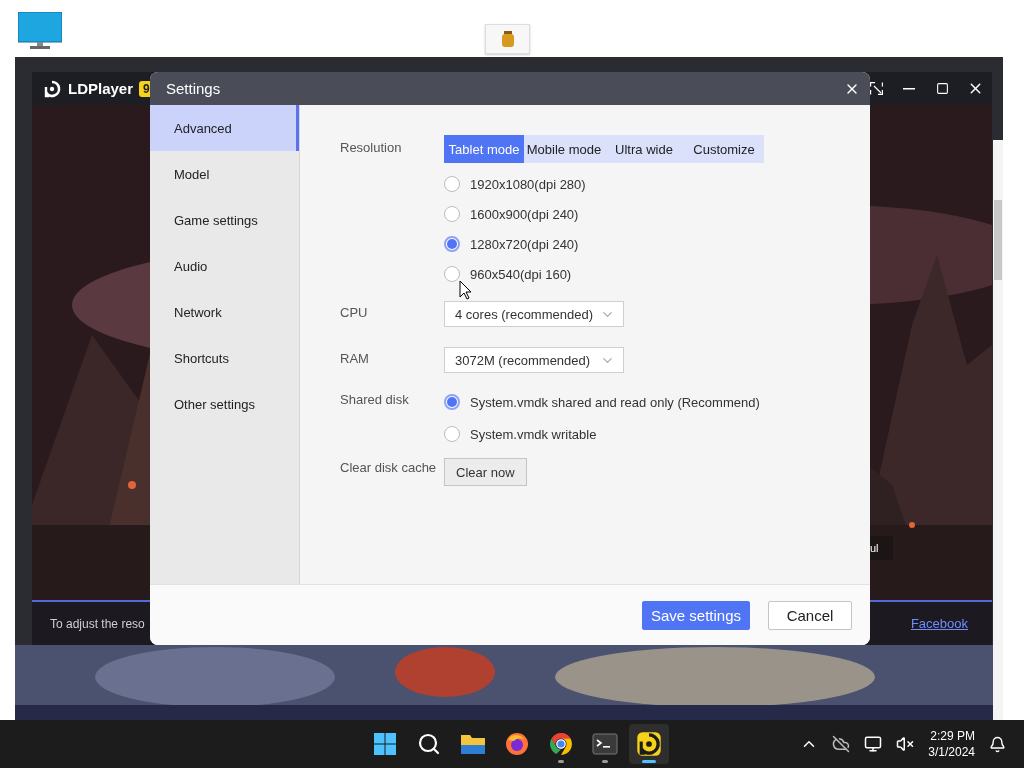 The width and height of the screenshot is (1024, 768). I want to click on mouse-cursor-icon, so click(465, 290).